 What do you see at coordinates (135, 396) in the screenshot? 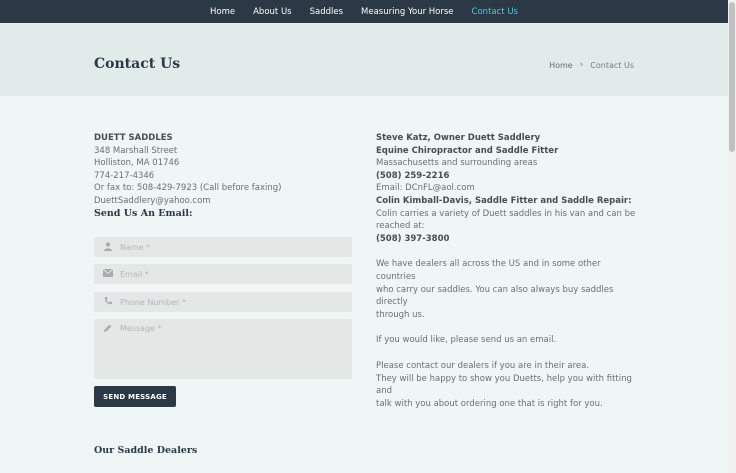
I see `send-message-button: SEND MESSAGE` at bounding box center [135, 396].